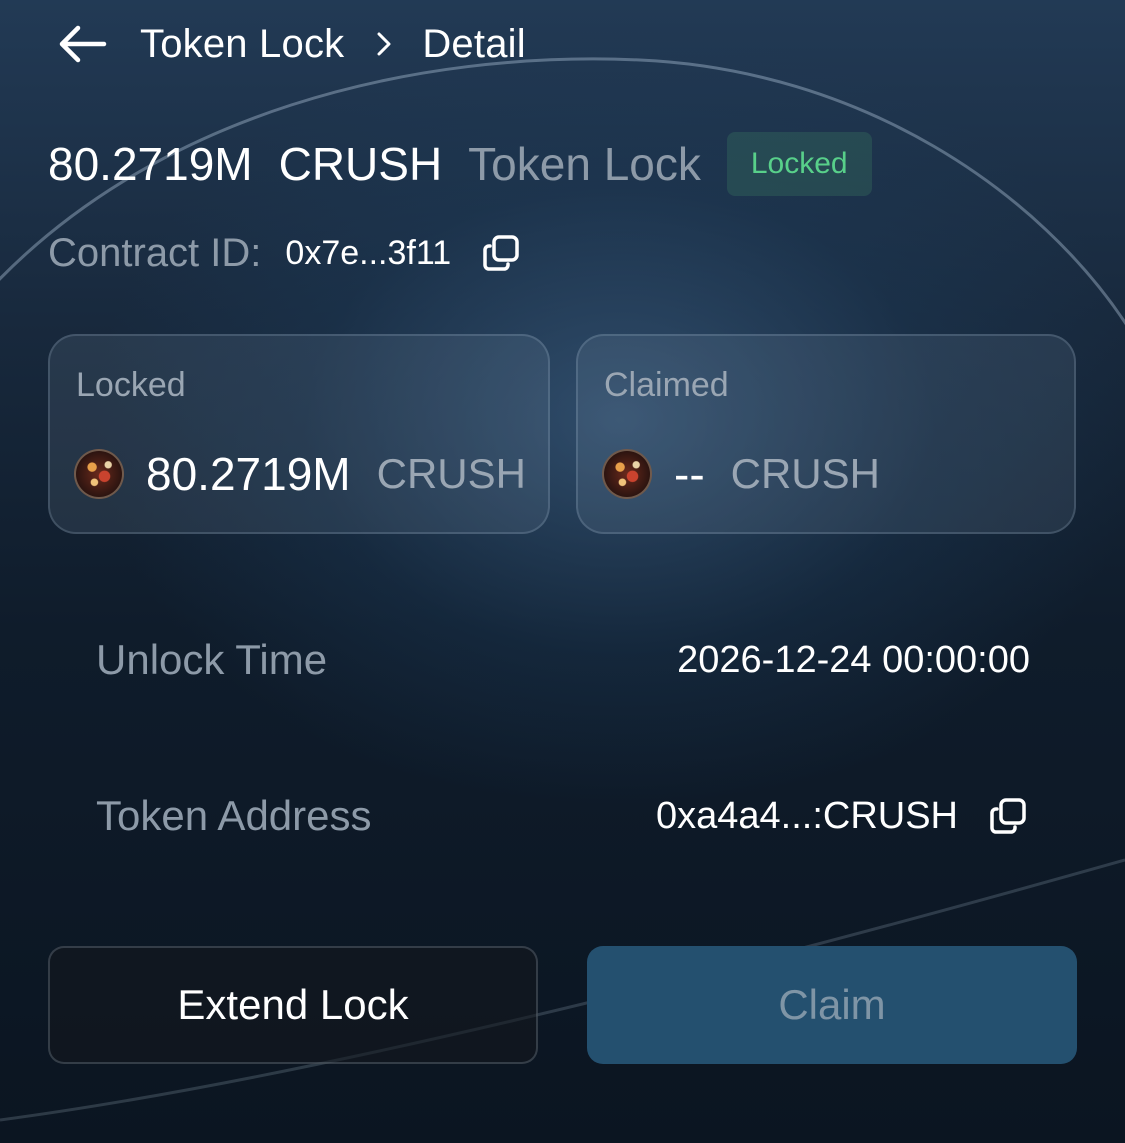  I want to click on unlock-time-label: Unlock Time, so click(212, 659).